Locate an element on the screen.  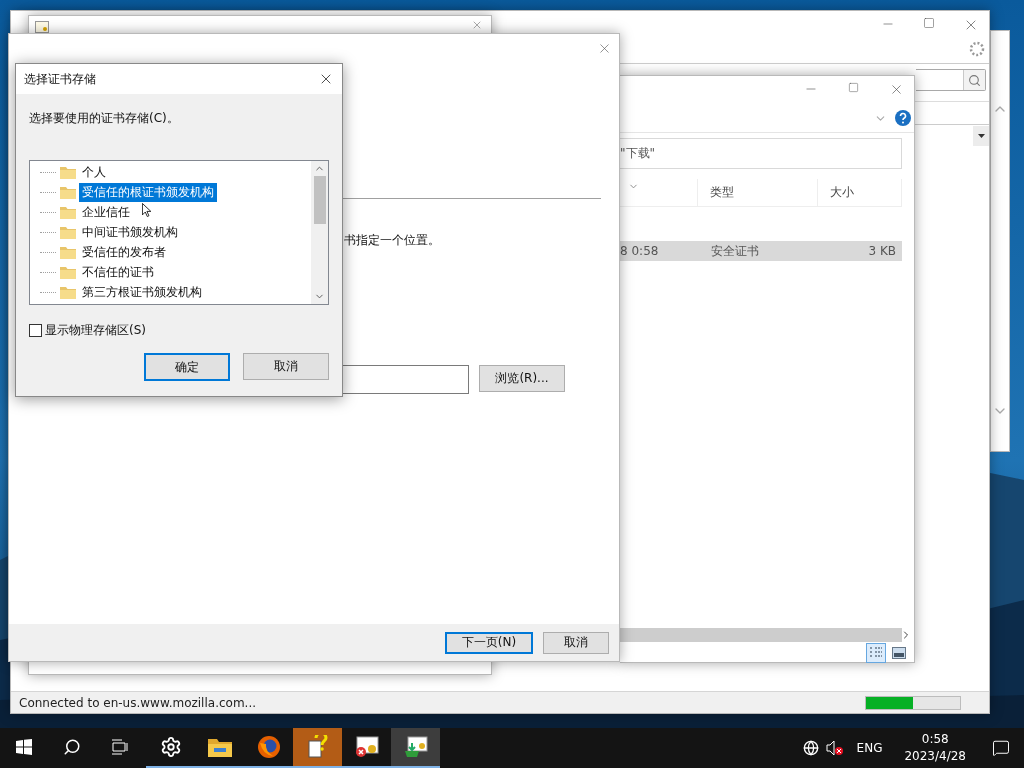
help-document-icon is located at coordinates (317, 747).